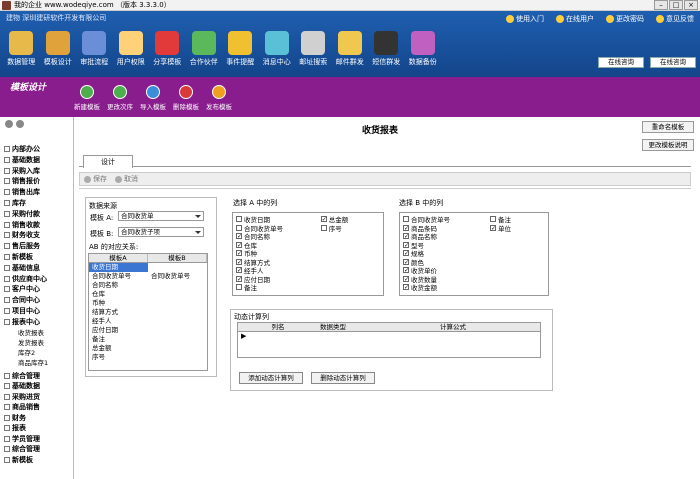 The image size is (700, 479). I want to click on toolbar-button-11: 数据备份, so click(423, 49).